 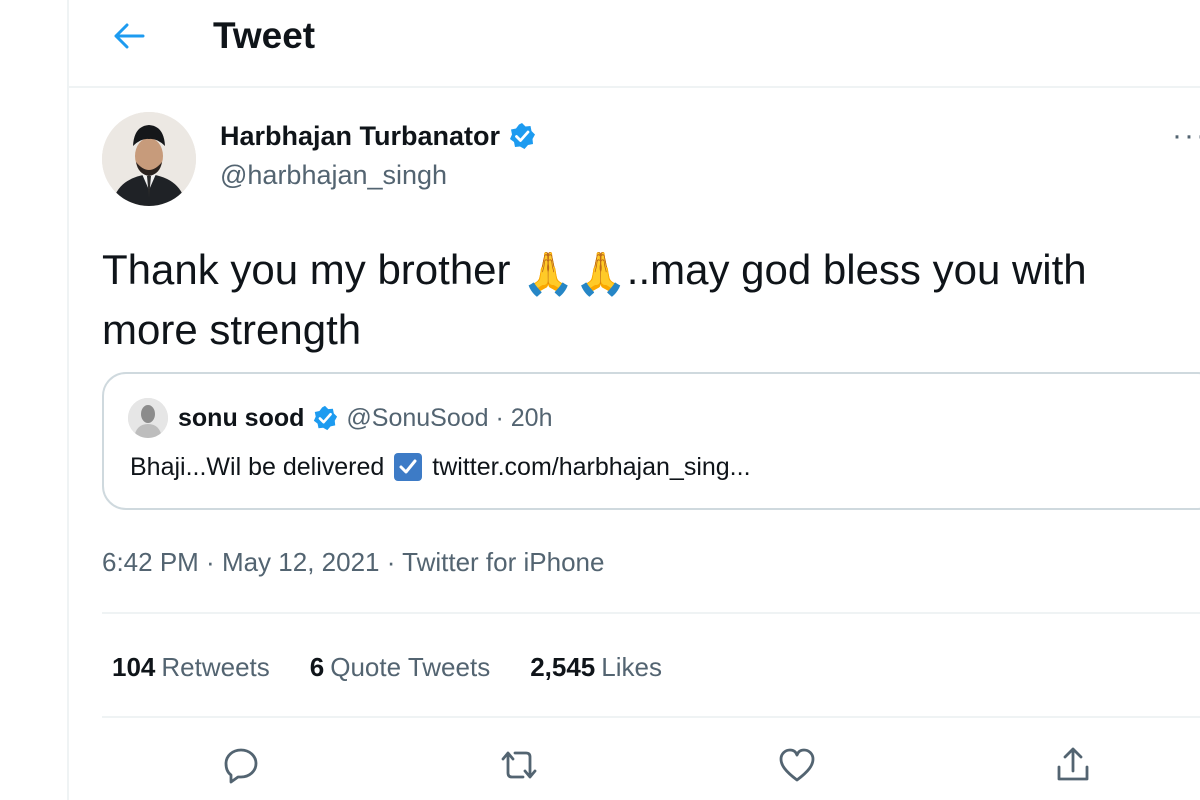 I want to click on quoted-avatar, so click(x=148, y=418).